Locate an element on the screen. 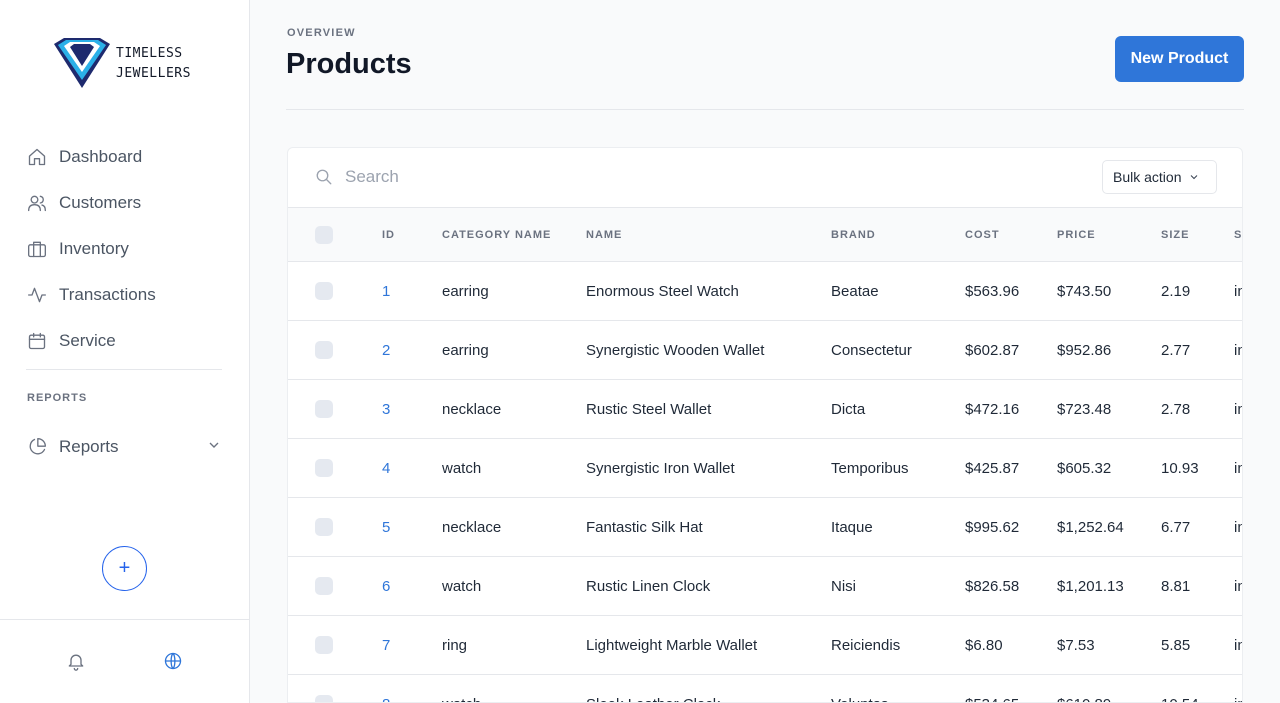  row-brand: Voluptas is located at coordinates (860, 689).